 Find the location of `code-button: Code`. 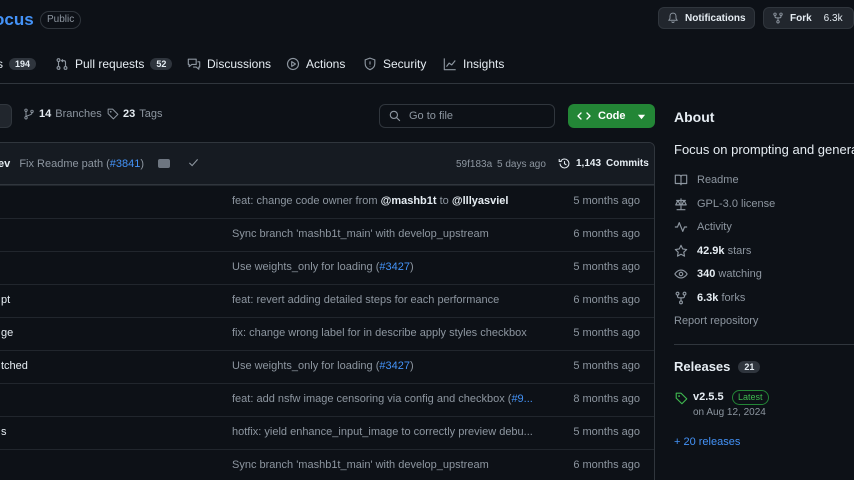

code-button: Code is located at coordinates (611, 116).